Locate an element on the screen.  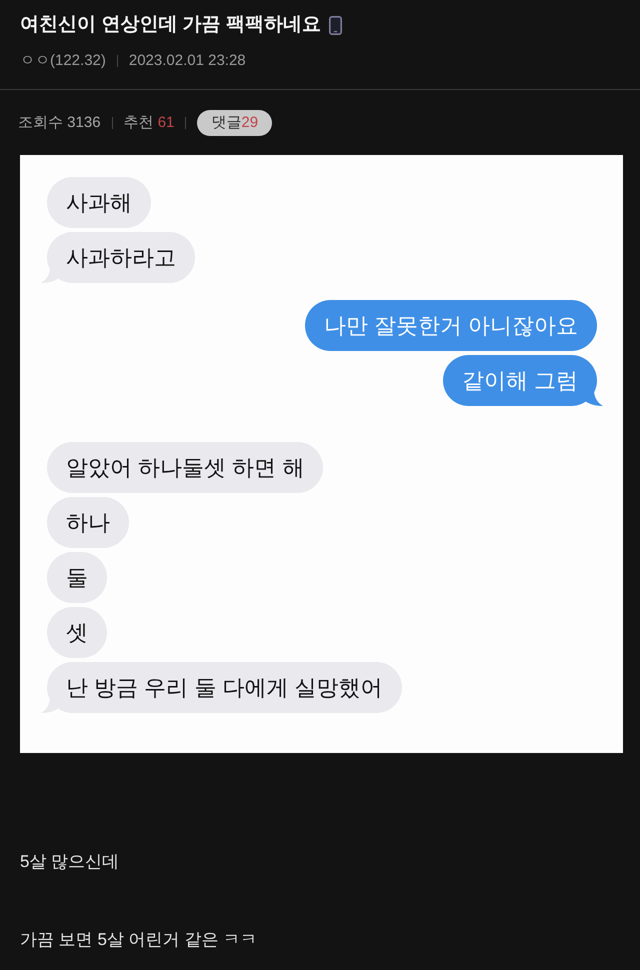
post-date: 2023.02.01 23:28 is located at coordinates (187, 61).